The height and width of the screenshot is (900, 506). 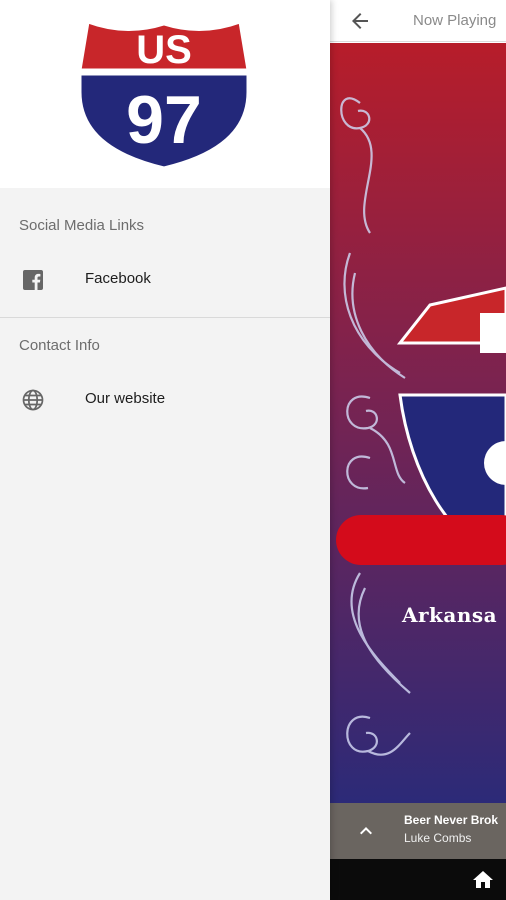 I want to click on section-divider, so click(x=165, y=317).